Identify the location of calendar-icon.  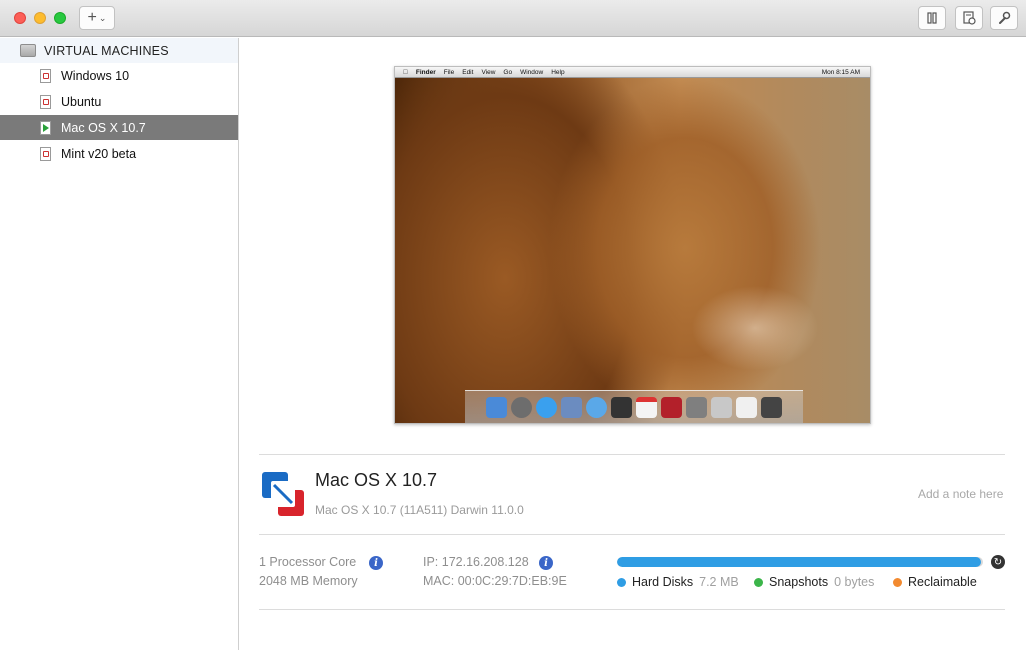
(646, 407).